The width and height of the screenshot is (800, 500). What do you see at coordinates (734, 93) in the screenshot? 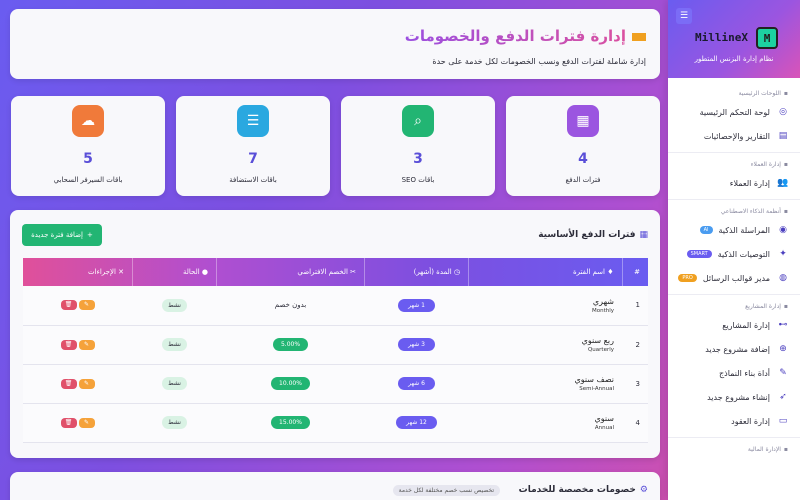
I see `sidebar-section-title: ▪ اللوحات الرئيسية` at bounding box center [734, 93].